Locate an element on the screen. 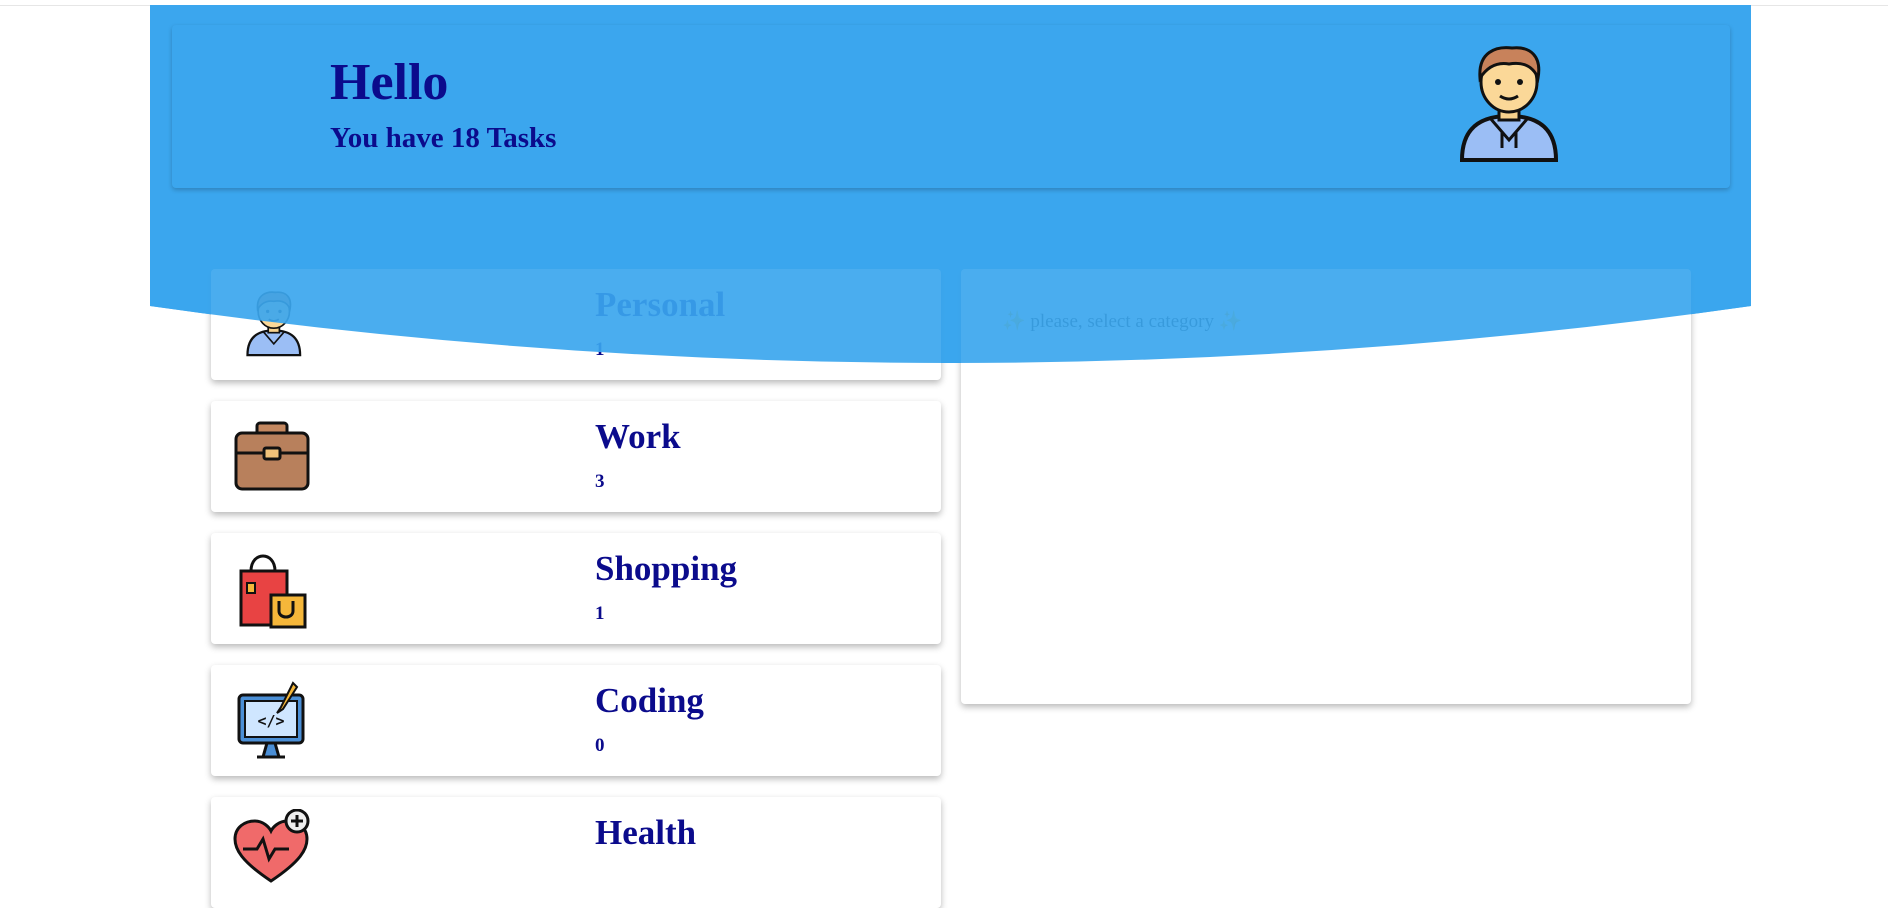 The width and height of the screenshot is (1888, 908). greeting-title: Hello is located at coordinates (389, 82).